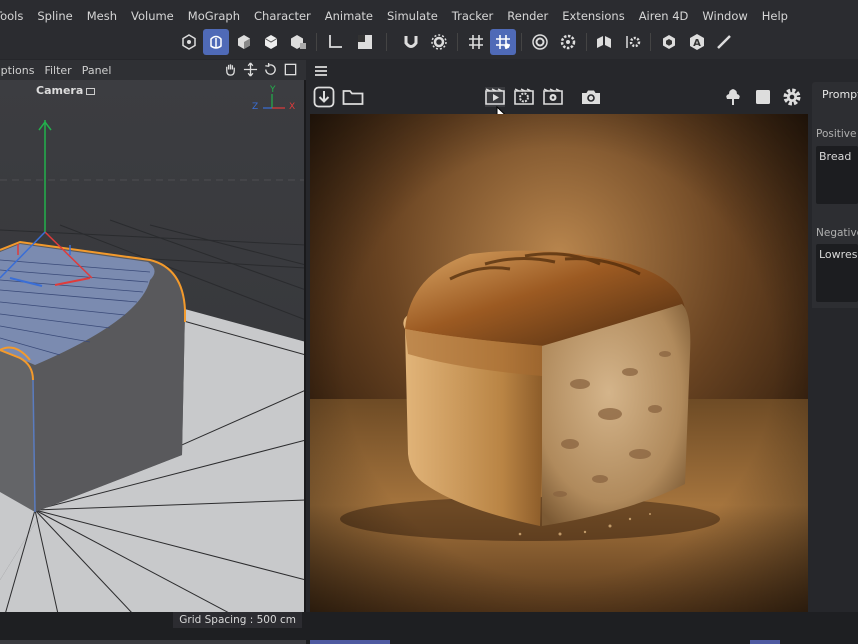  Describe the element at coordinates (66, 90) in the screenshot. I see `viewport-camera-label: Camera` at that location.